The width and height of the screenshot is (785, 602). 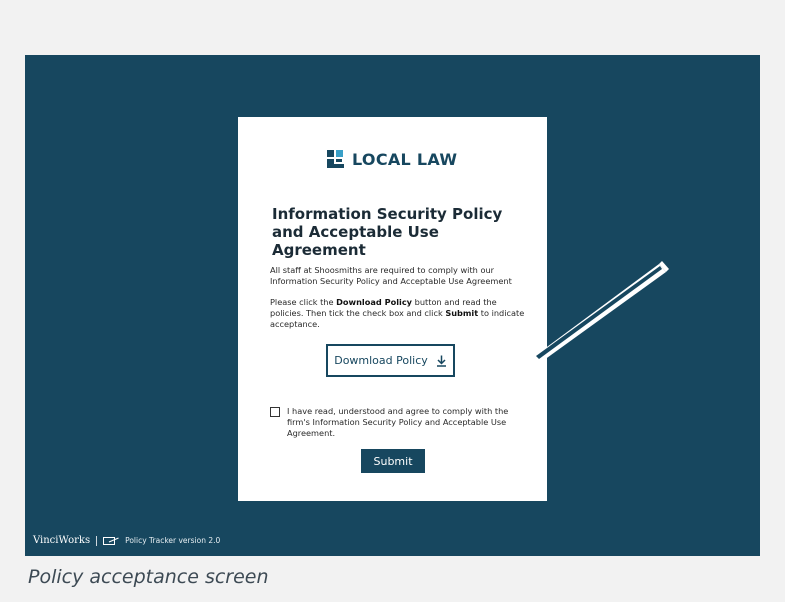 I want to click on pencil-icon, so click(x=594, y=318).